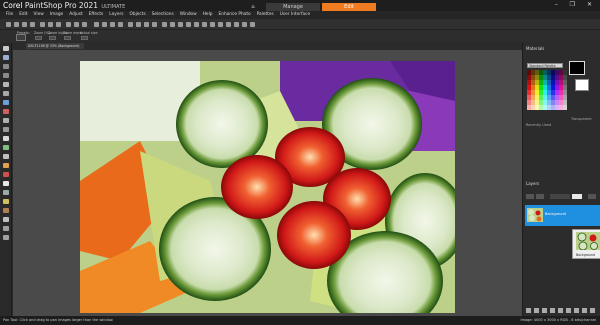  Describe the element at coordinates (244, 24) in the screenshot. I see `text-icon` at that location.